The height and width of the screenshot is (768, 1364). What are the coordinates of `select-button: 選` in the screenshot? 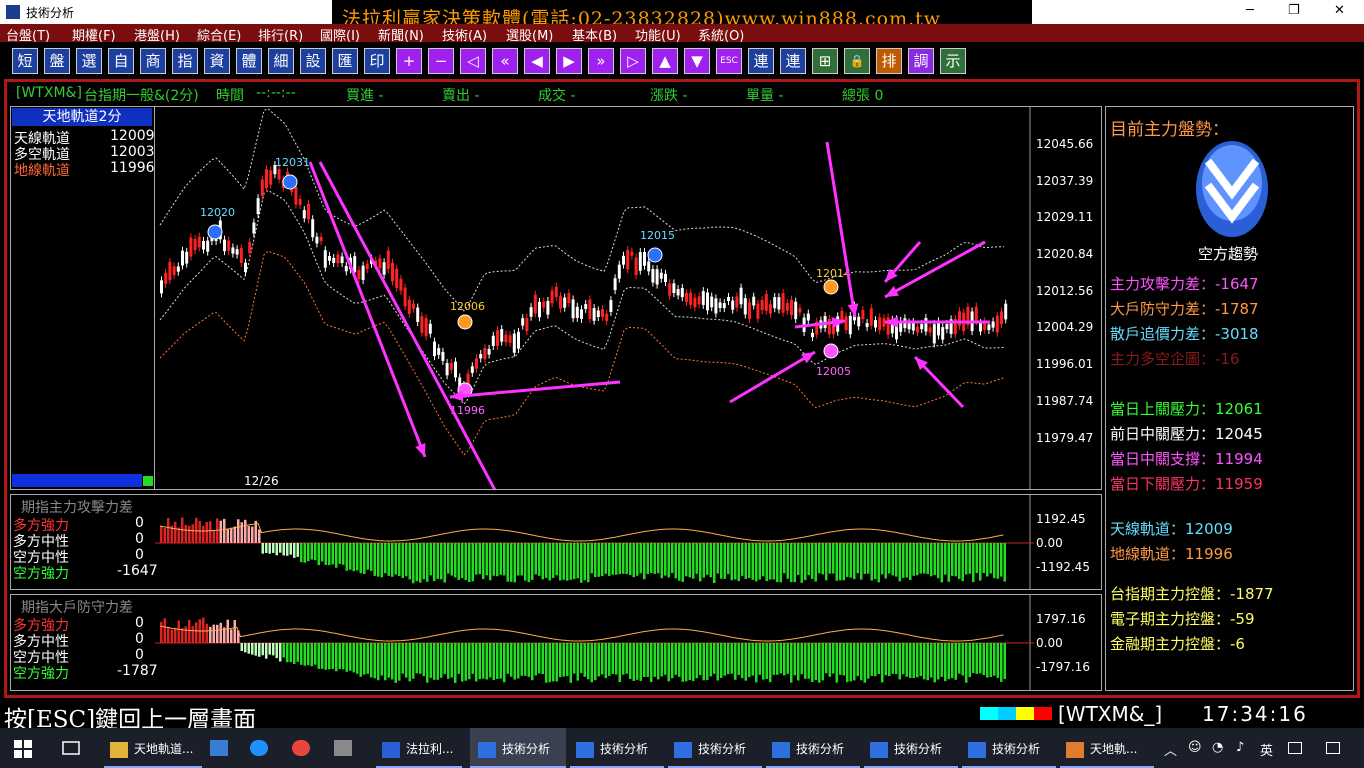 It's located at (89, 61).